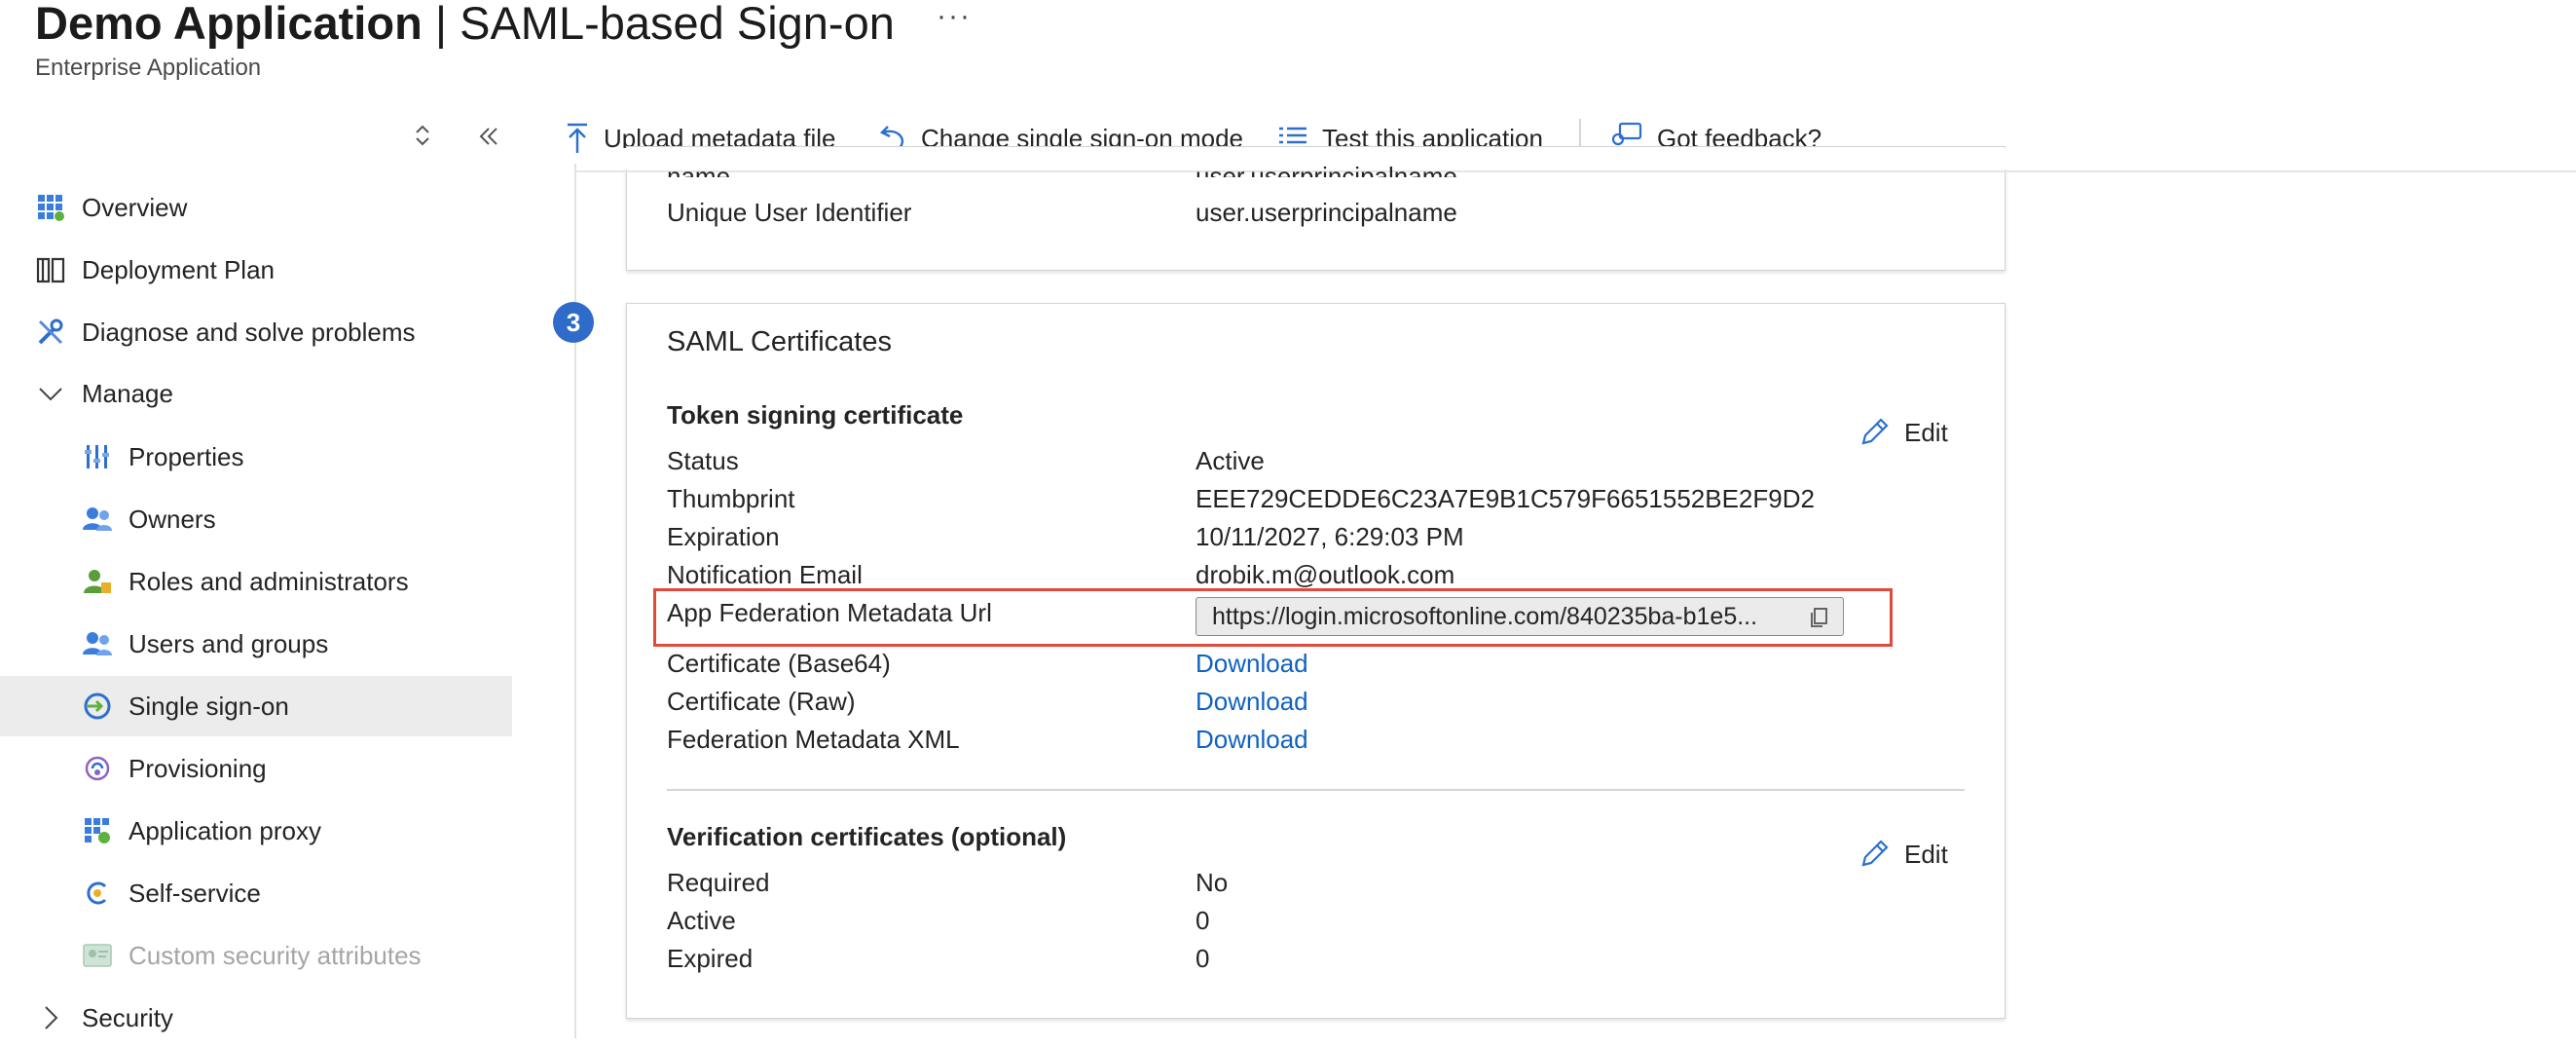 This screenshot has height=1048, width=2576. I want to click on sidebar-item-label: Security, so click(127, 1017).